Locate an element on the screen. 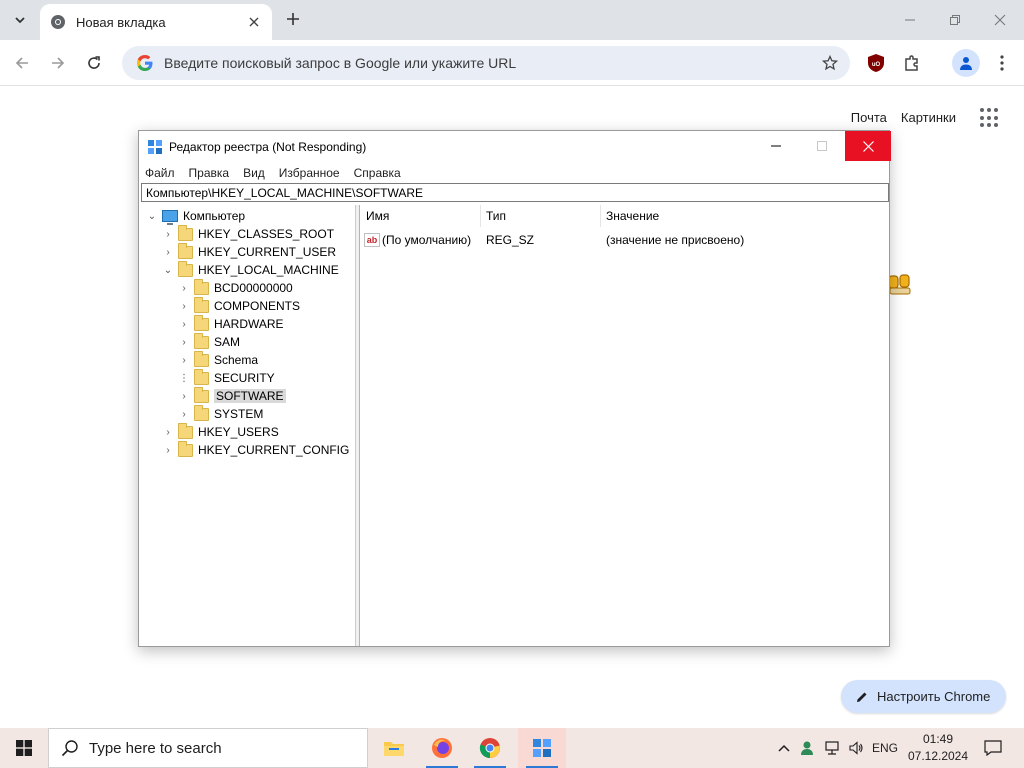 Image resolution: width=1024 pixels, height=768 pixels. tree-item-bcd: › BCD00000000 is located at coordinates (235, 287).